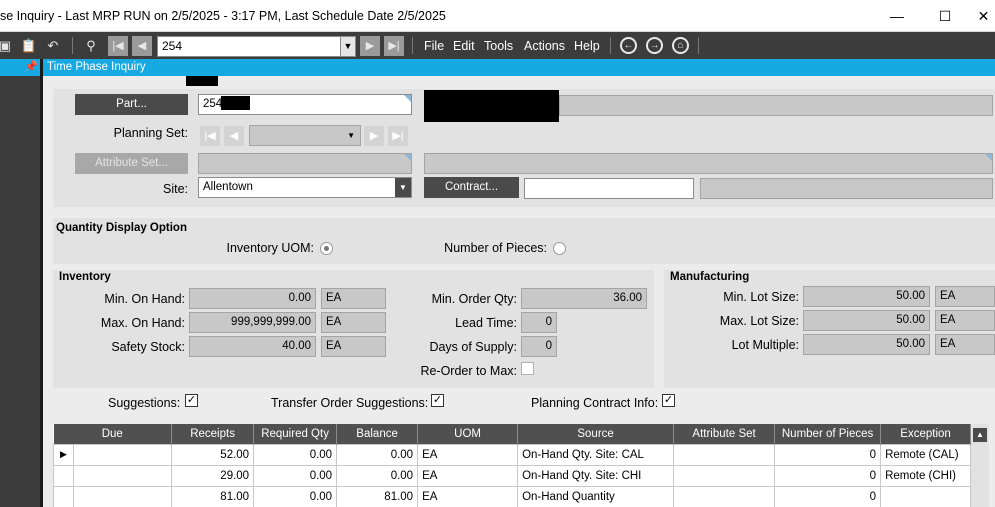  What do you see at coordinates (412, 45) in the screenshot?
I see `toolbar-separator` at bounding box center [412, 45].